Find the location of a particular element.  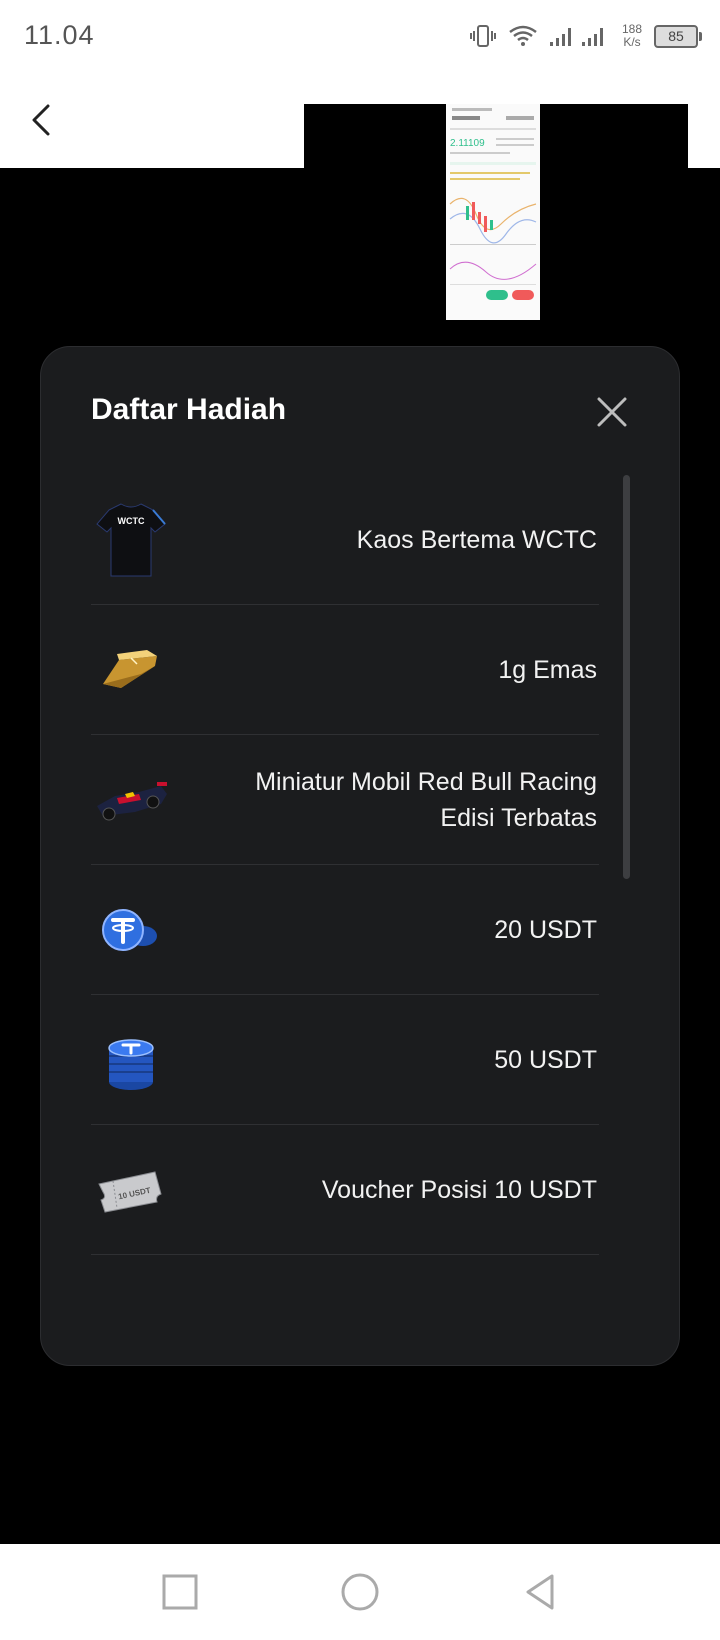

battery-icon: 85 is located at coordinates (678, 36).